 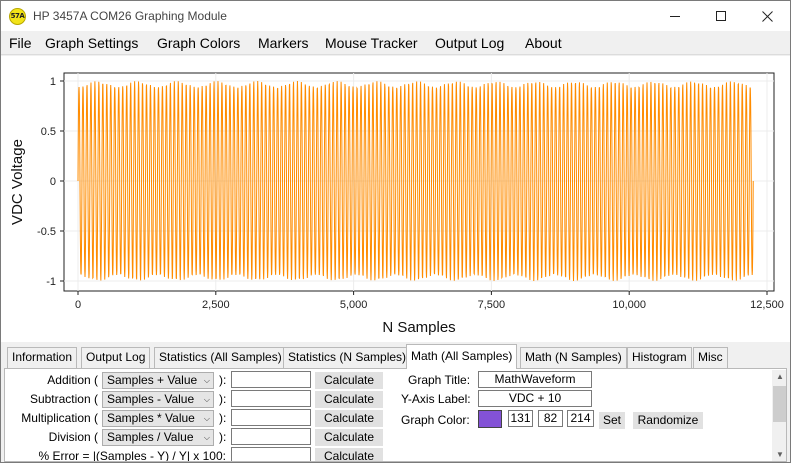 What do you see at coordinates (59, 418) in the screenshot?
I see `multiplication-label: Multiplication (` at bounding box center [59, 418].